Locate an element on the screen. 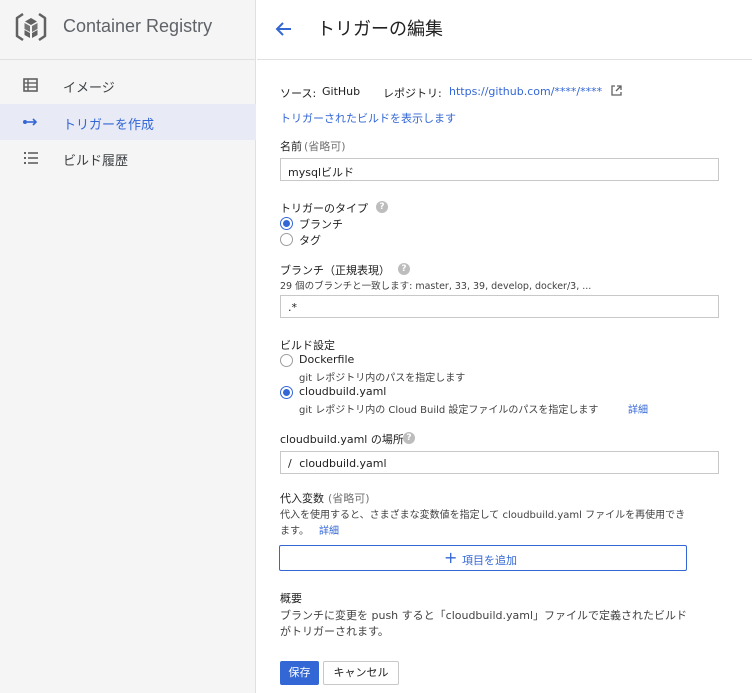  page-header: トリガーの編集 is located at coordinates (504, 30).